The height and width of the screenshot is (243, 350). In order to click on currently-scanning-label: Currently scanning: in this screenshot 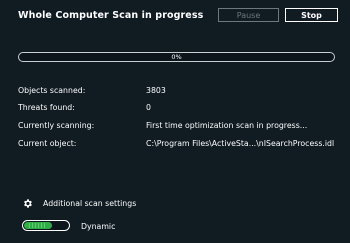, I will do `click(56, 125)`.